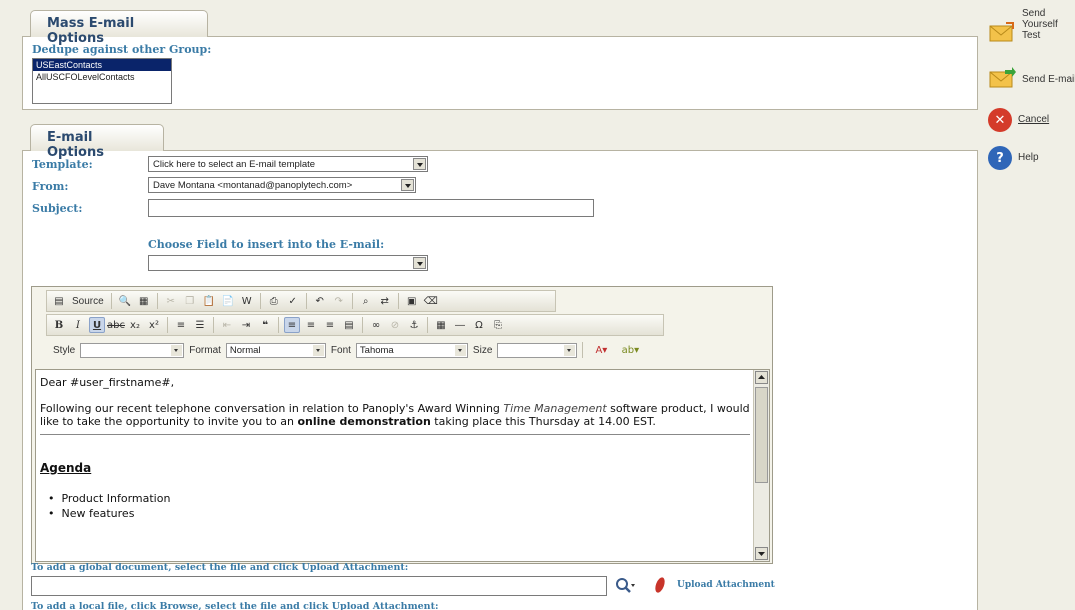  Describe the element at coordinates (498, 325) in the screenshot. I see `page-break-icon: ⎘` at that location.